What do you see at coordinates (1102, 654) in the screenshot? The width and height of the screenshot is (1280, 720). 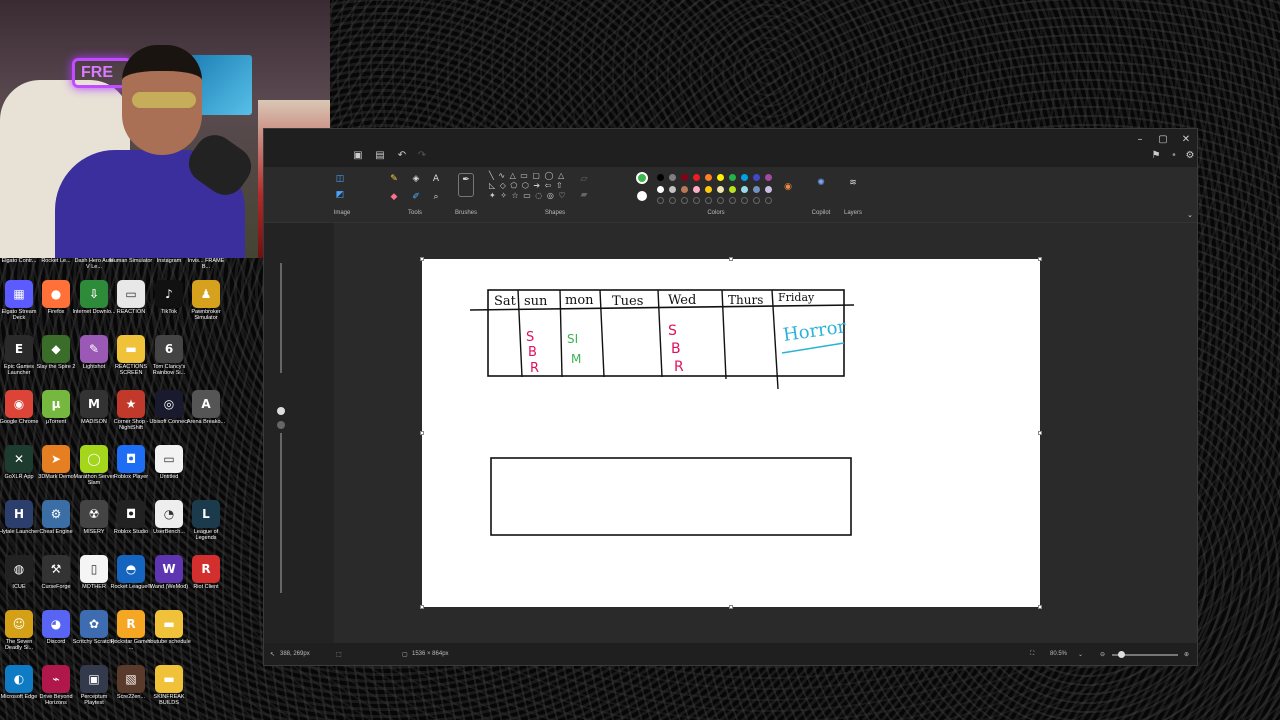 I see `zoom-out-icon: ⊖` at bounding box center [1102, 654].